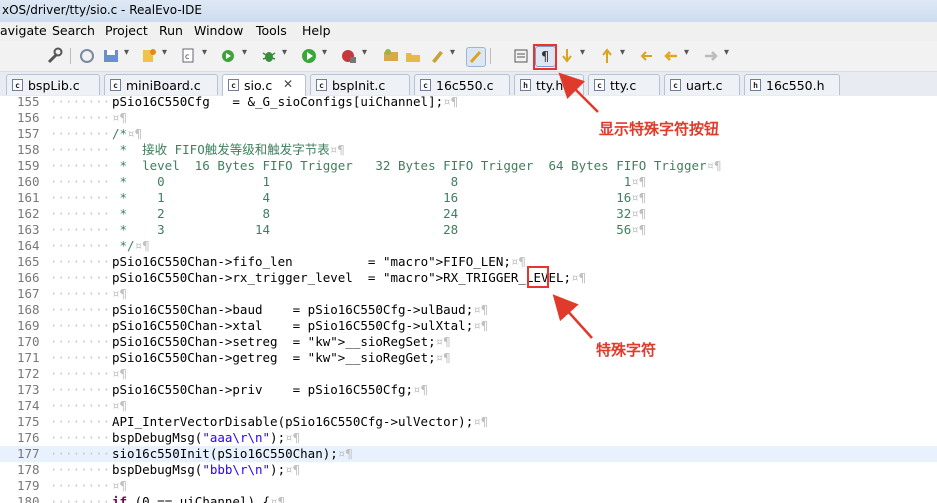 Image resolution: width=937 pixels, height=503 pixels. I want to click on line-number: 177, so click(28, 453).